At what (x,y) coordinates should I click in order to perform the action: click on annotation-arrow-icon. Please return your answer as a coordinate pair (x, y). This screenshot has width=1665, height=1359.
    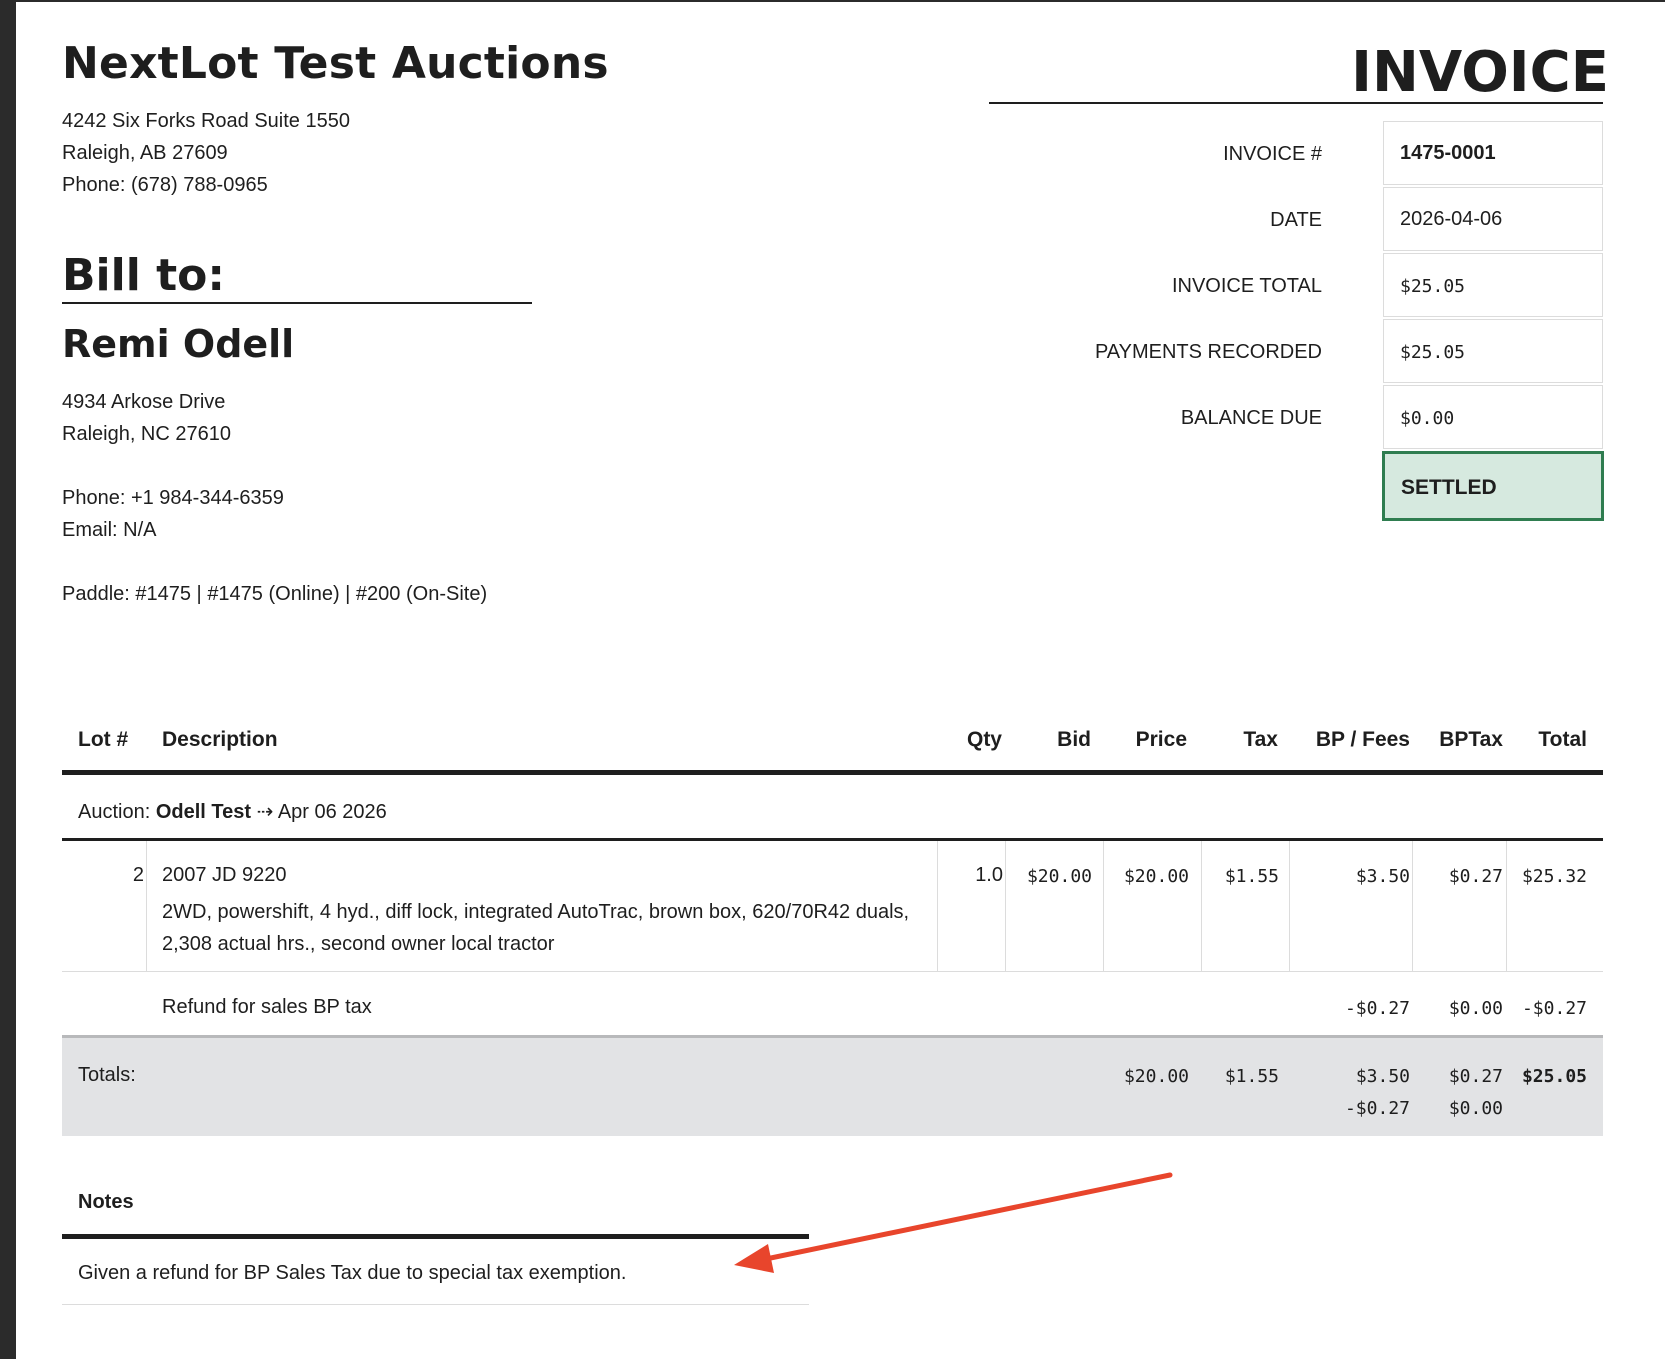
    Looking at the image, I should click on (953, 1222).